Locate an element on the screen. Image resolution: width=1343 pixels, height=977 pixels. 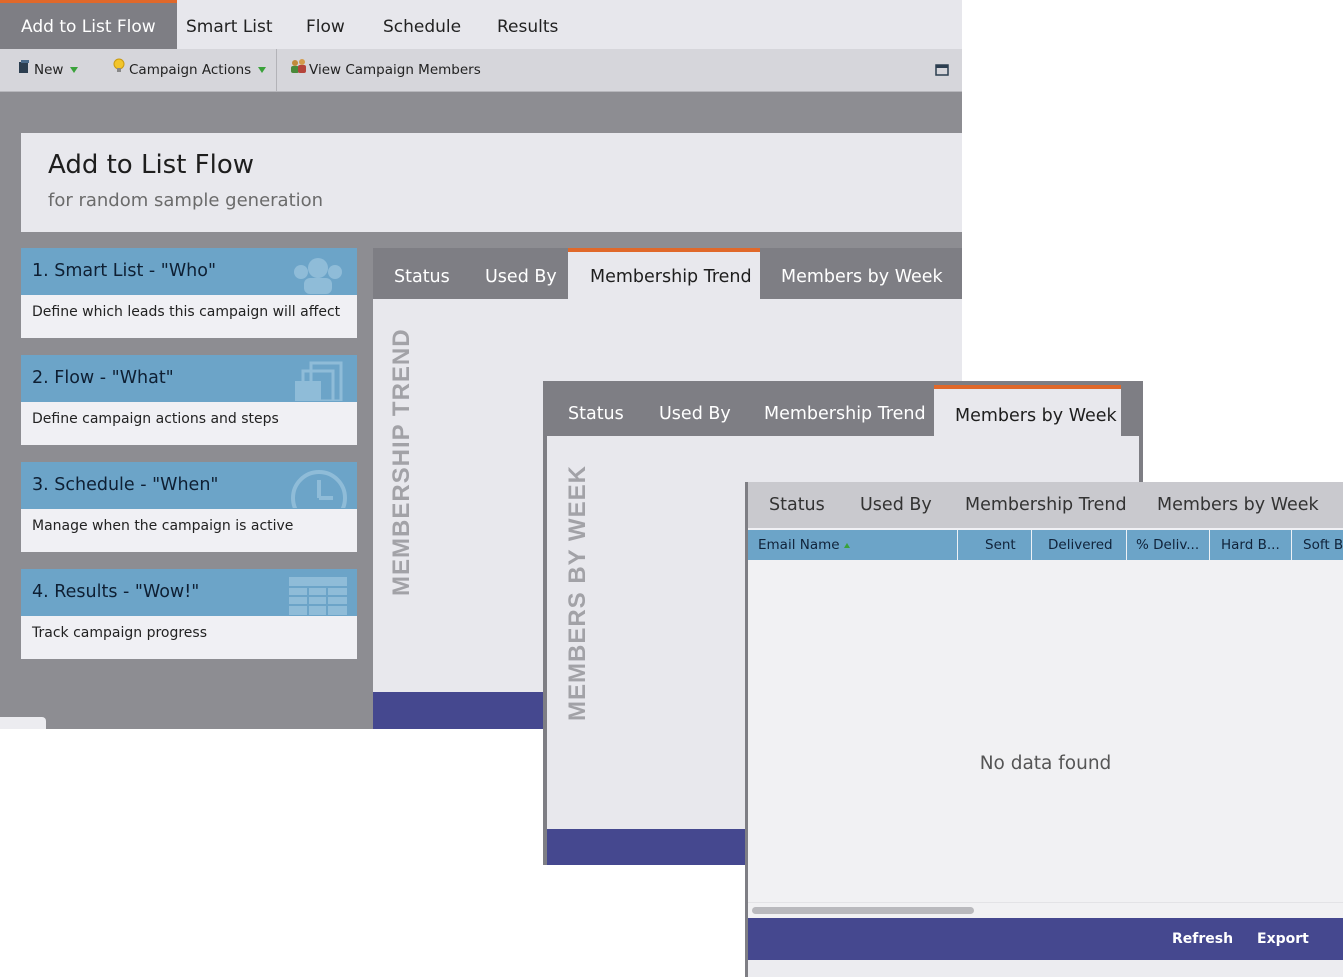
empty-state-message: No data found is located at coordinates (1045, 763).